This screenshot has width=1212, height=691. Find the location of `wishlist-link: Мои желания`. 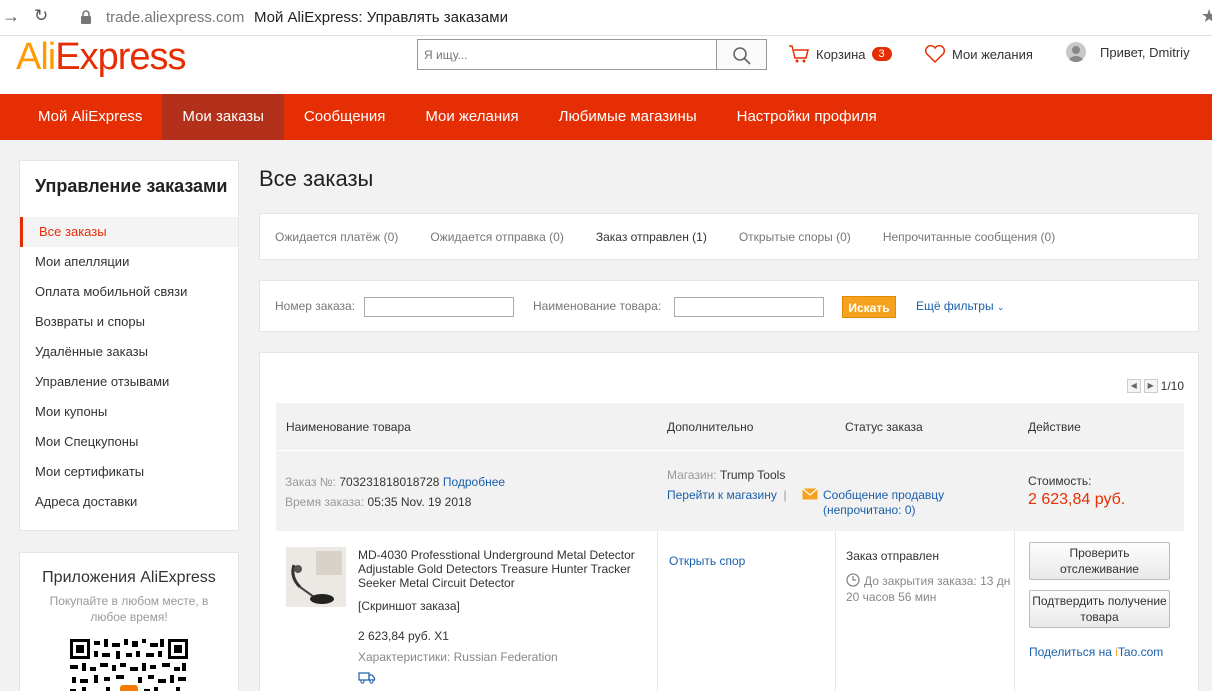

wishlist-link: Мои желания is located at coordinates (978, 54).